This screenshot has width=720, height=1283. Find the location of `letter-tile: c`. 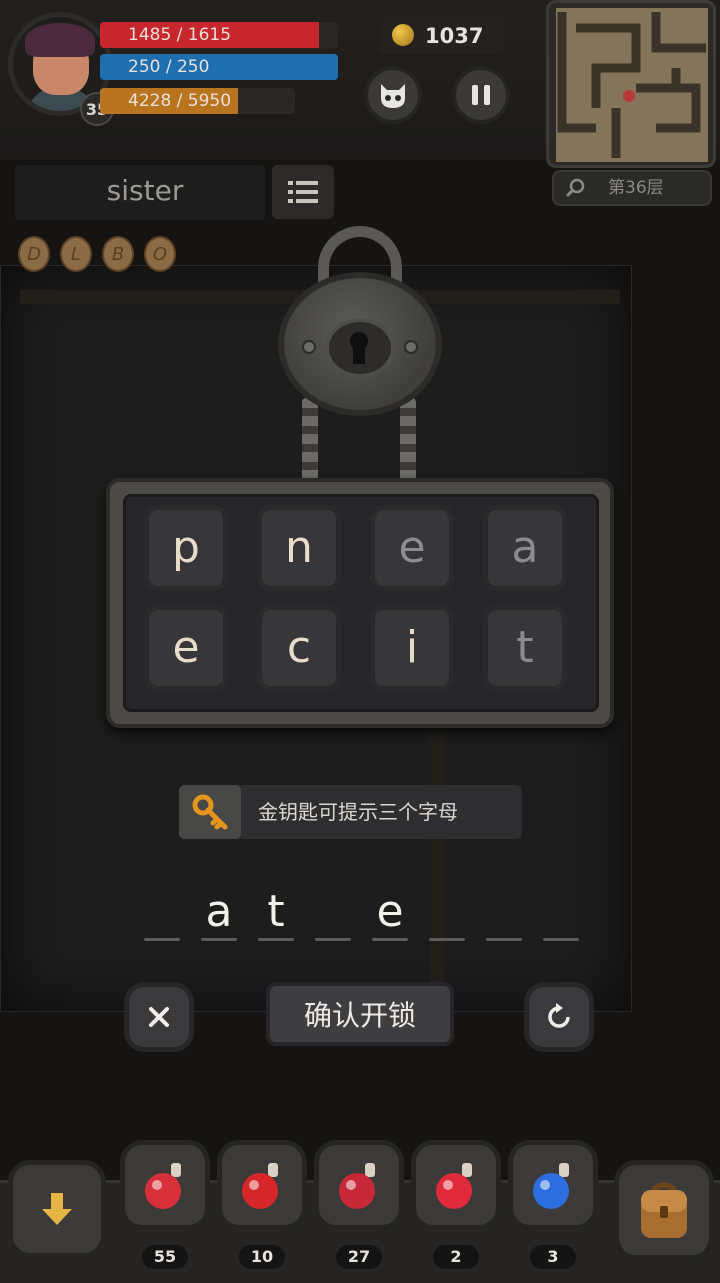

letter-tile: c is located at coordinates (299, 648).